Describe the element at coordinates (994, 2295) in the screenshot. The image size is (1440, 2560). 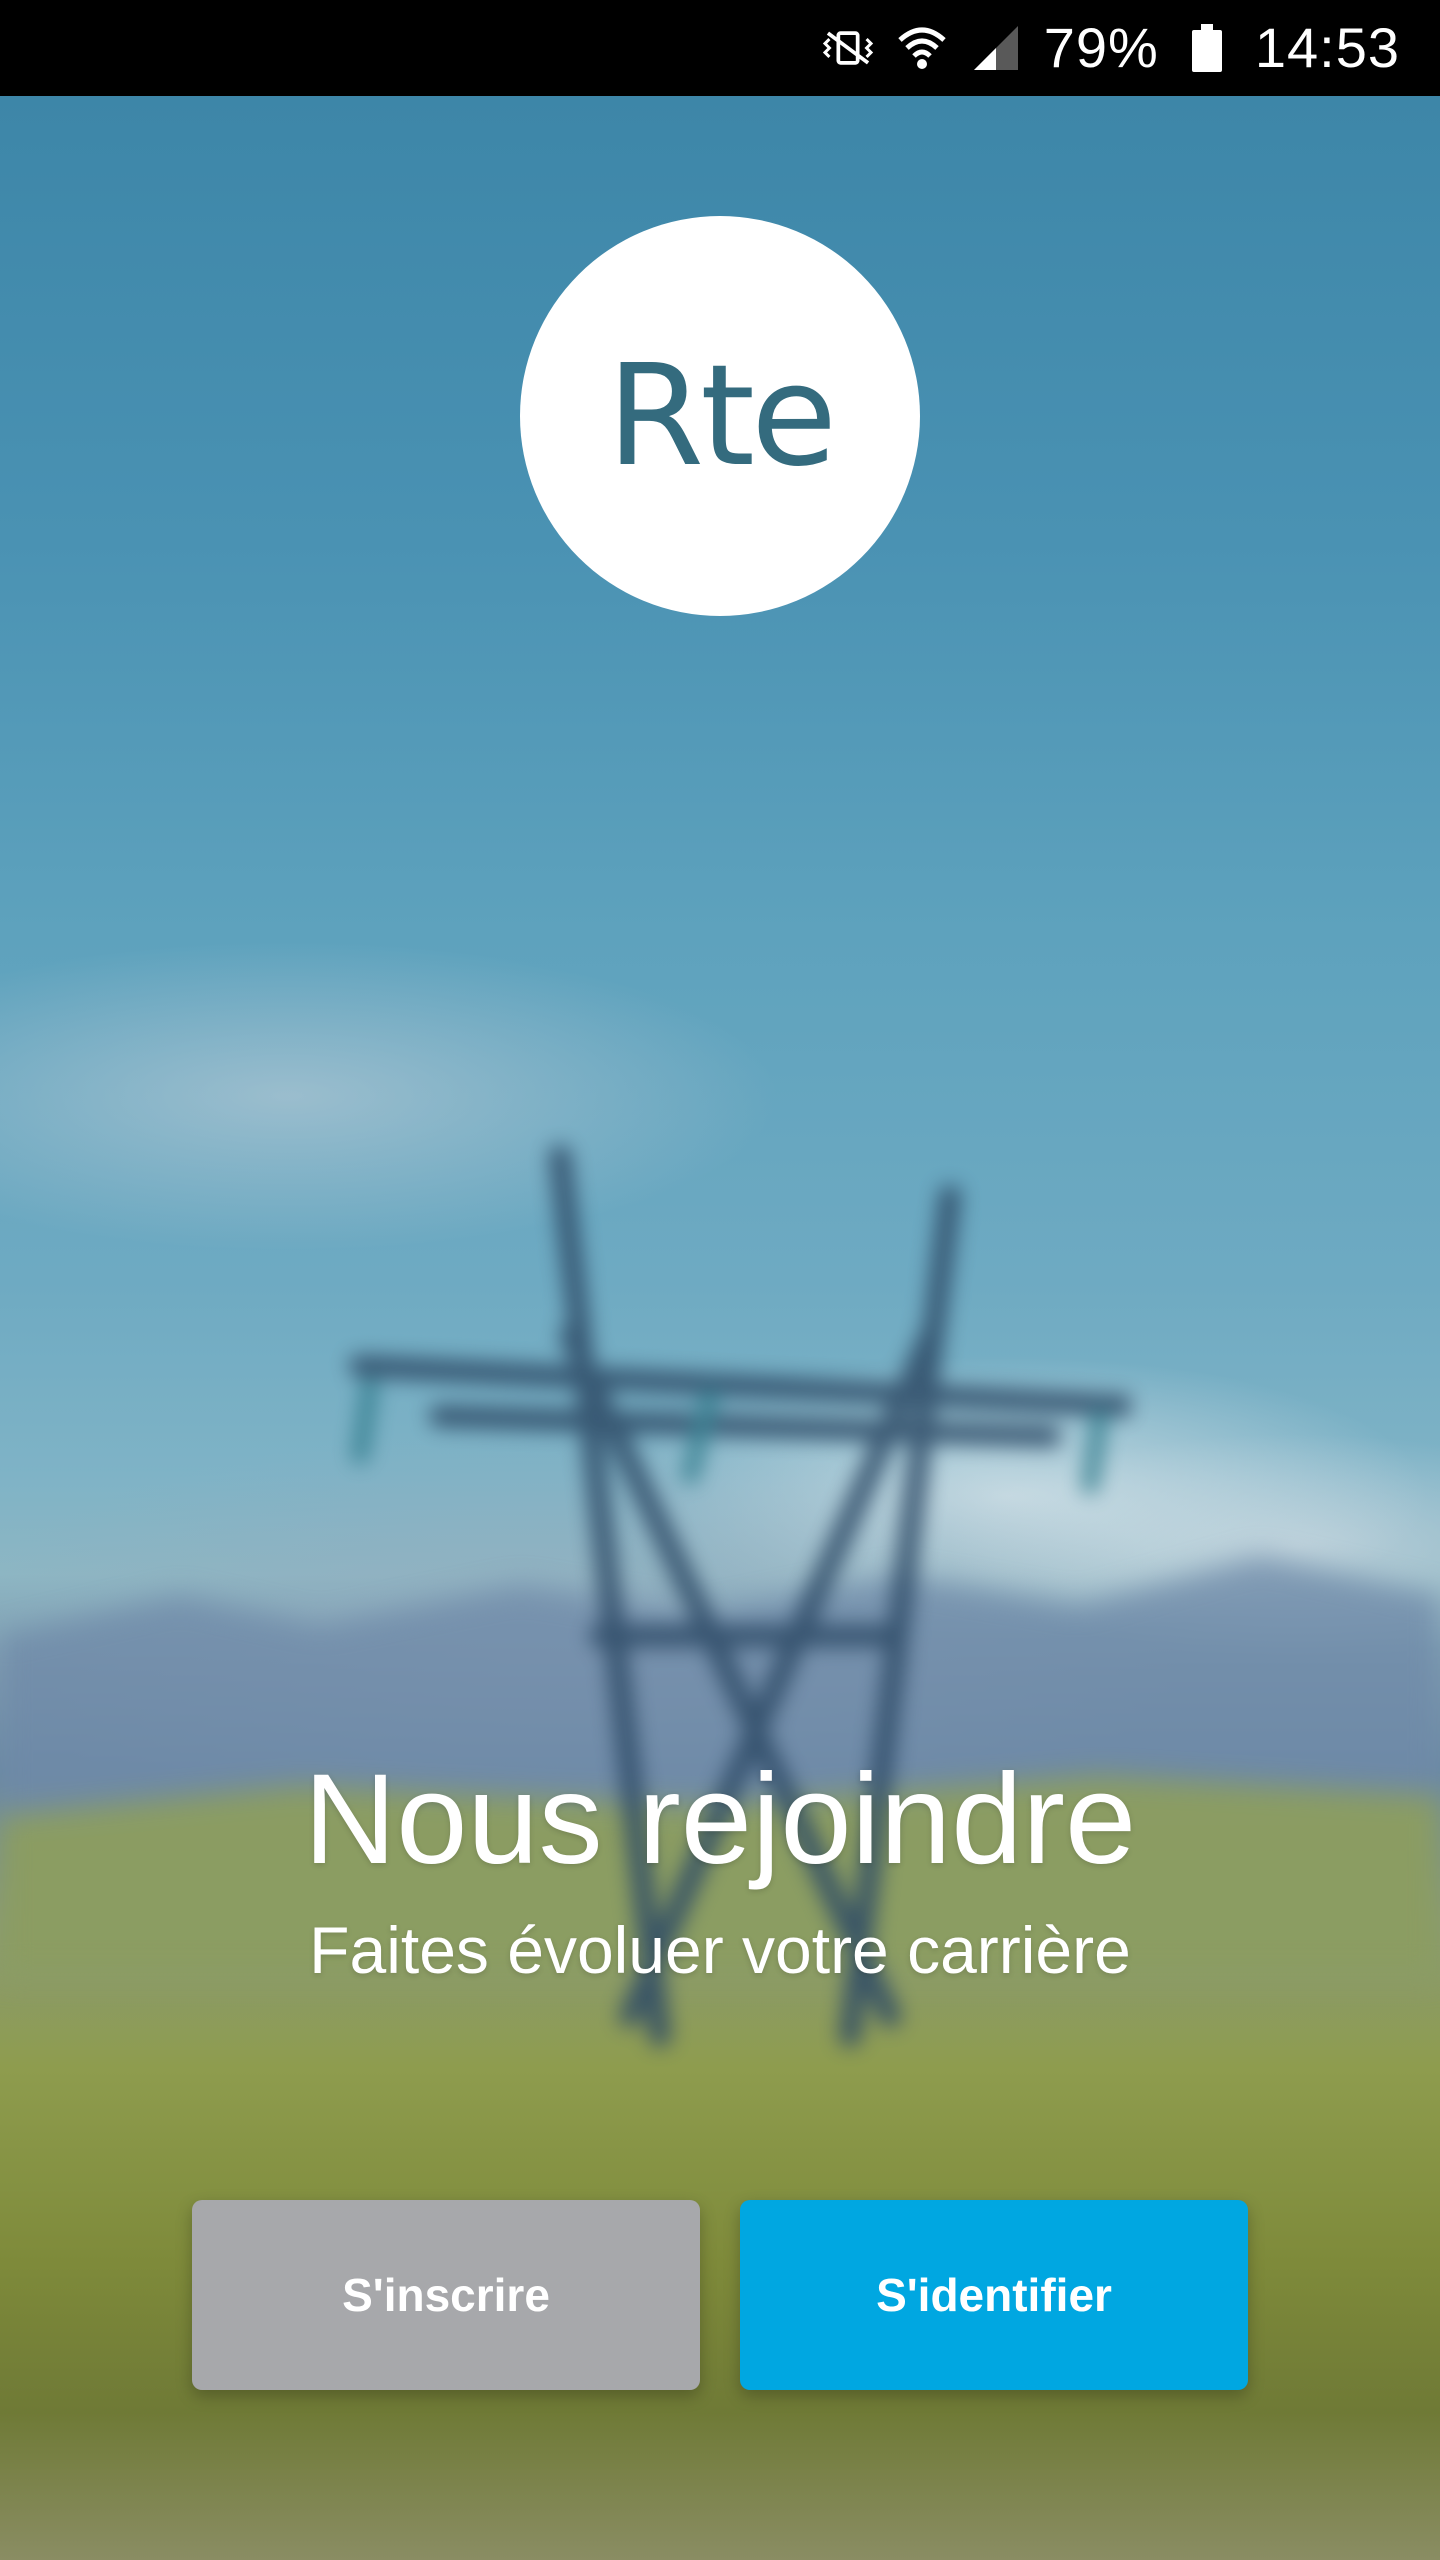
I see `login-button: S'identifier` at that location.